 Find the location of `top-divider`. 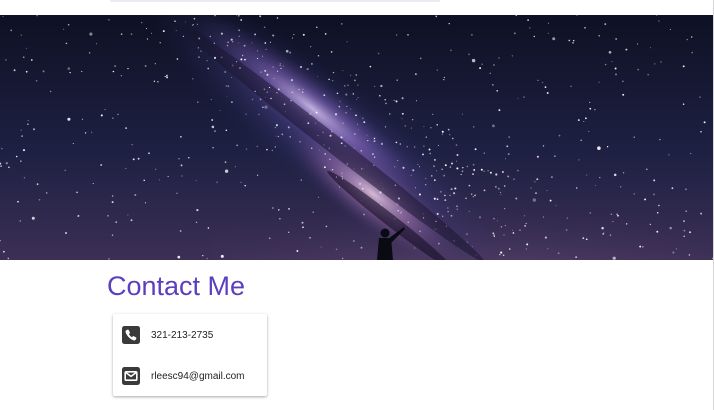

top-divider is located at coordinates (275, 1).